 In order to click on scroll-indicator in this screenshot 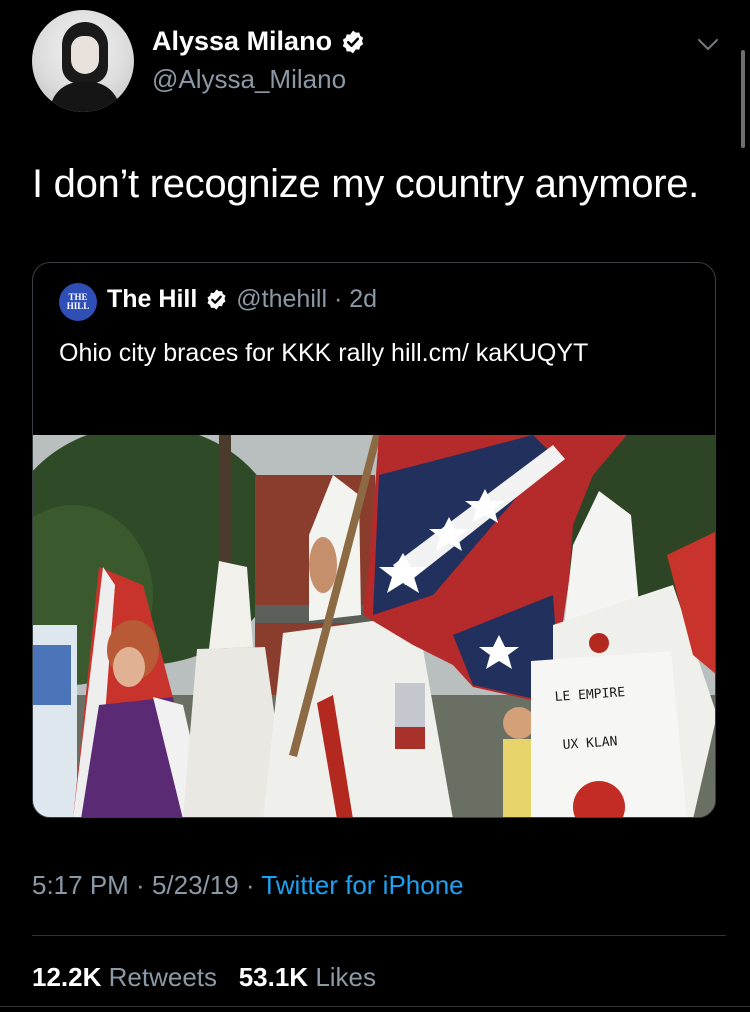, I will do `click(743, 99)`.